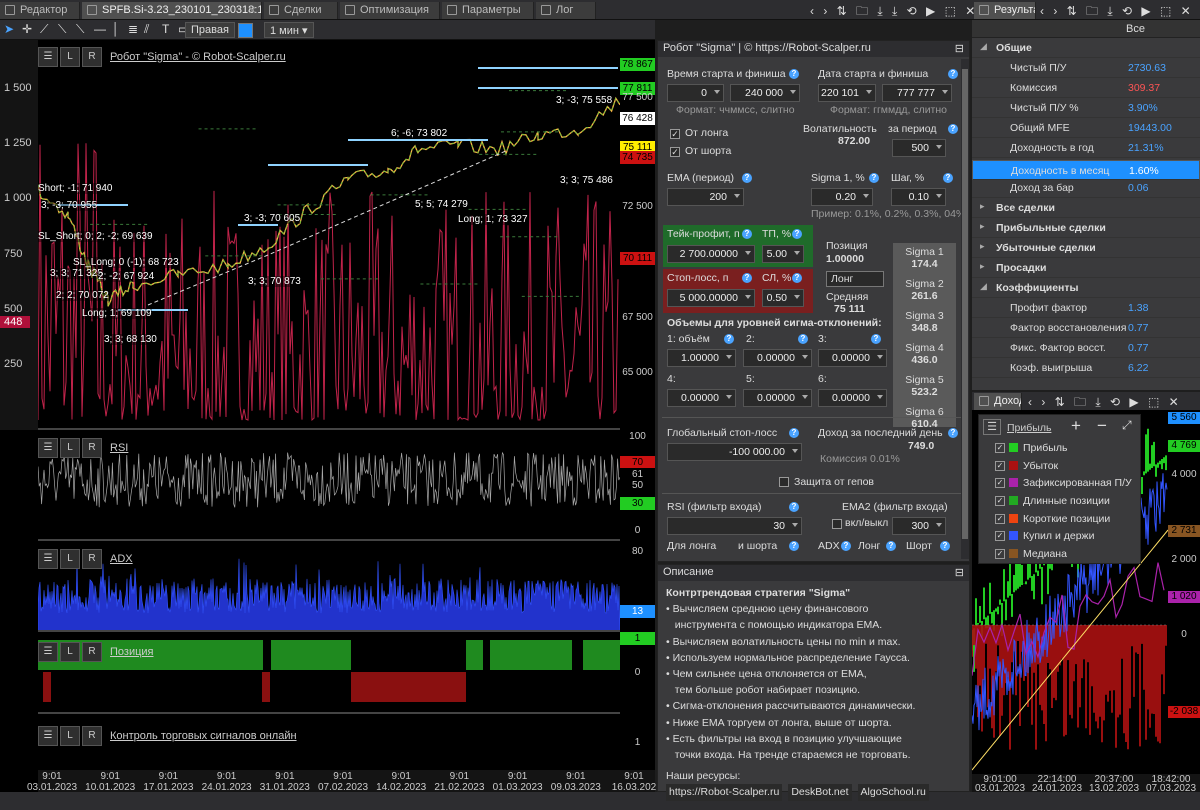 The image size is (1200, 810). What do you see at coordinates (44, 29) in the screenshot?
I see `line-tool-icon: ⟋` at bounding box center [44, 29].